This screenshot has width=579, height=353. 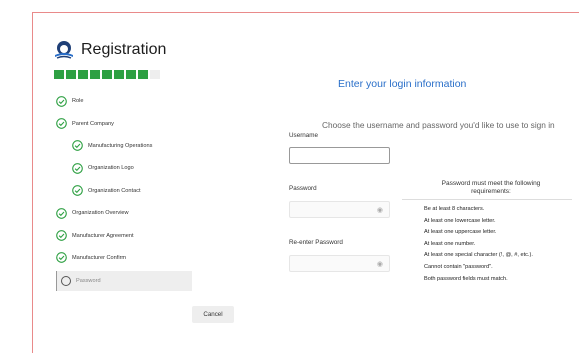 What do you see at coordinates (454, 209) in the screenshot?
I see `requirement-item: Be at least 8 characters.` at bounding box center [454, 209].